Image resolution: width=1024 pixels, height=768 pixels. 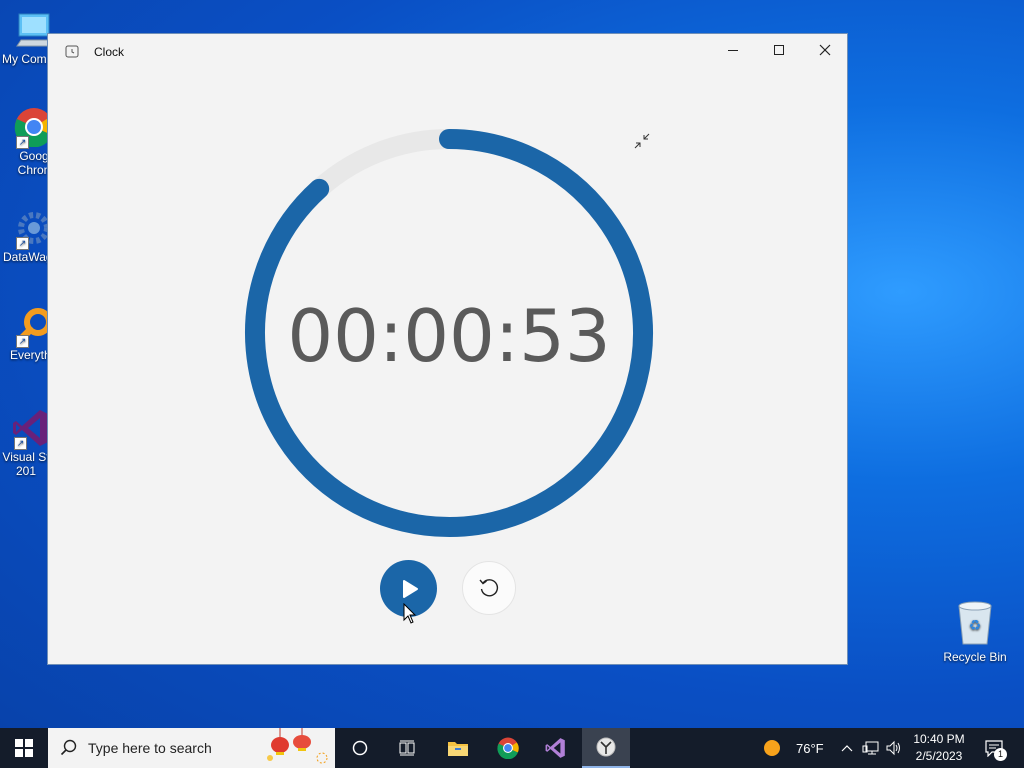 I want to click on show-hidden-icons-button, so click(x=847, y=748).